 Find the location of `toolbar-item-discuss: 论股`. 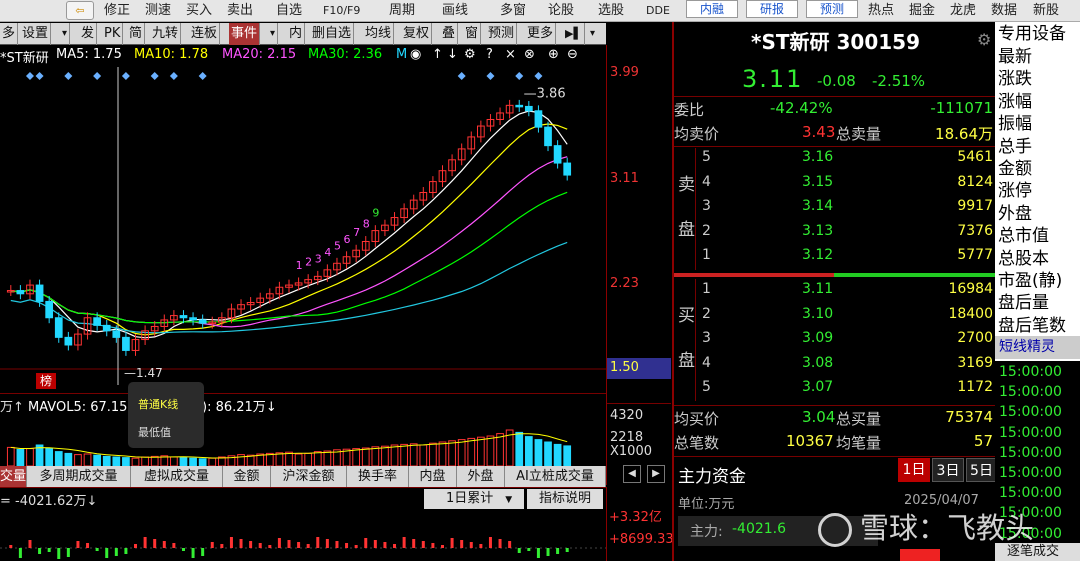

toolbar-item-discuss: 论股 is located at coordinates (561, 10).